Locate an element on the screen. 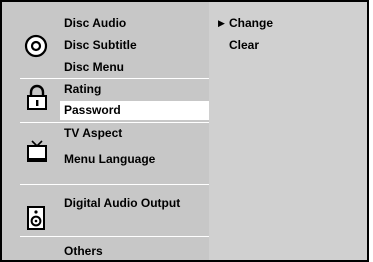 This screenshot has width=373, height=262. menu-item-menu-language: Menu Language is located at coordinates (109, 159).